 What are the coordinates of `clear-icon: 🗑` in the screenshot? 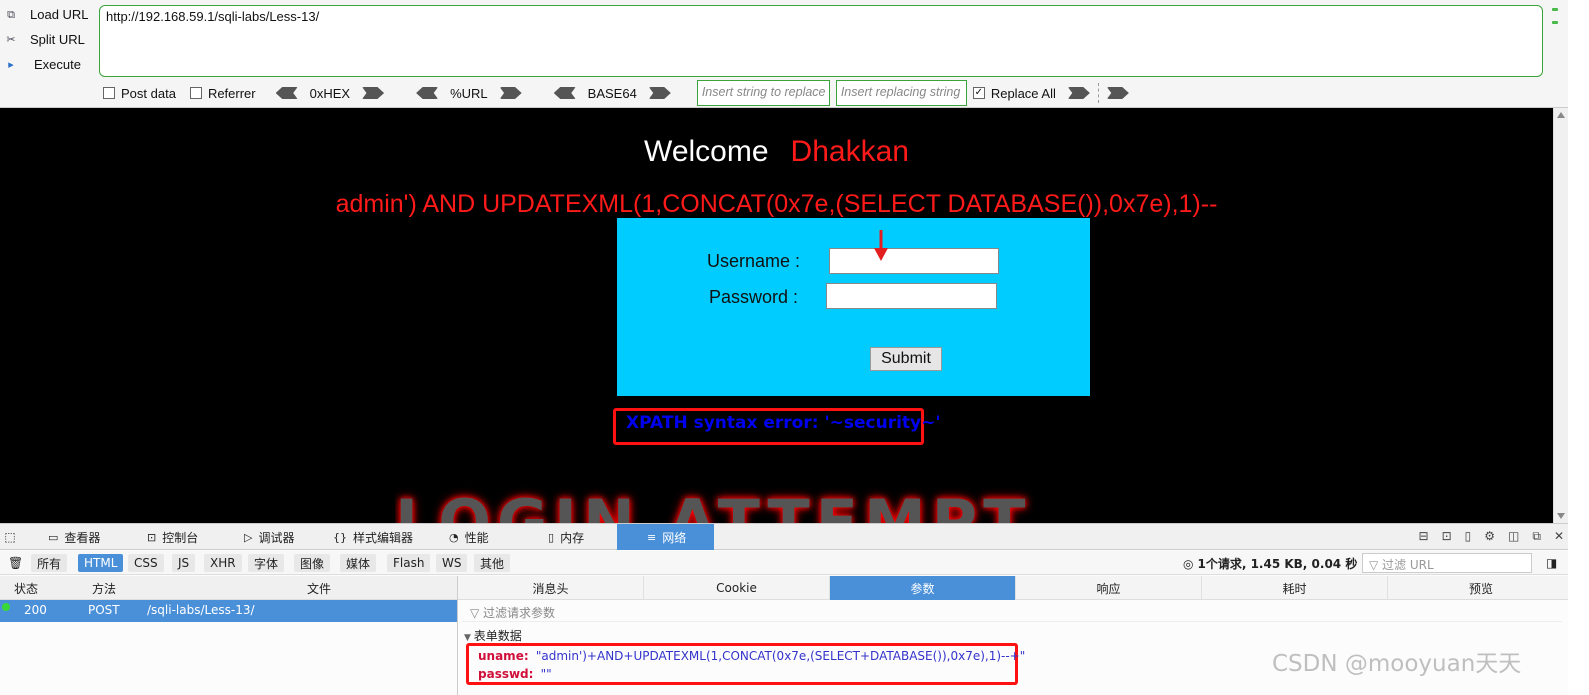 It's located at (15, 563).